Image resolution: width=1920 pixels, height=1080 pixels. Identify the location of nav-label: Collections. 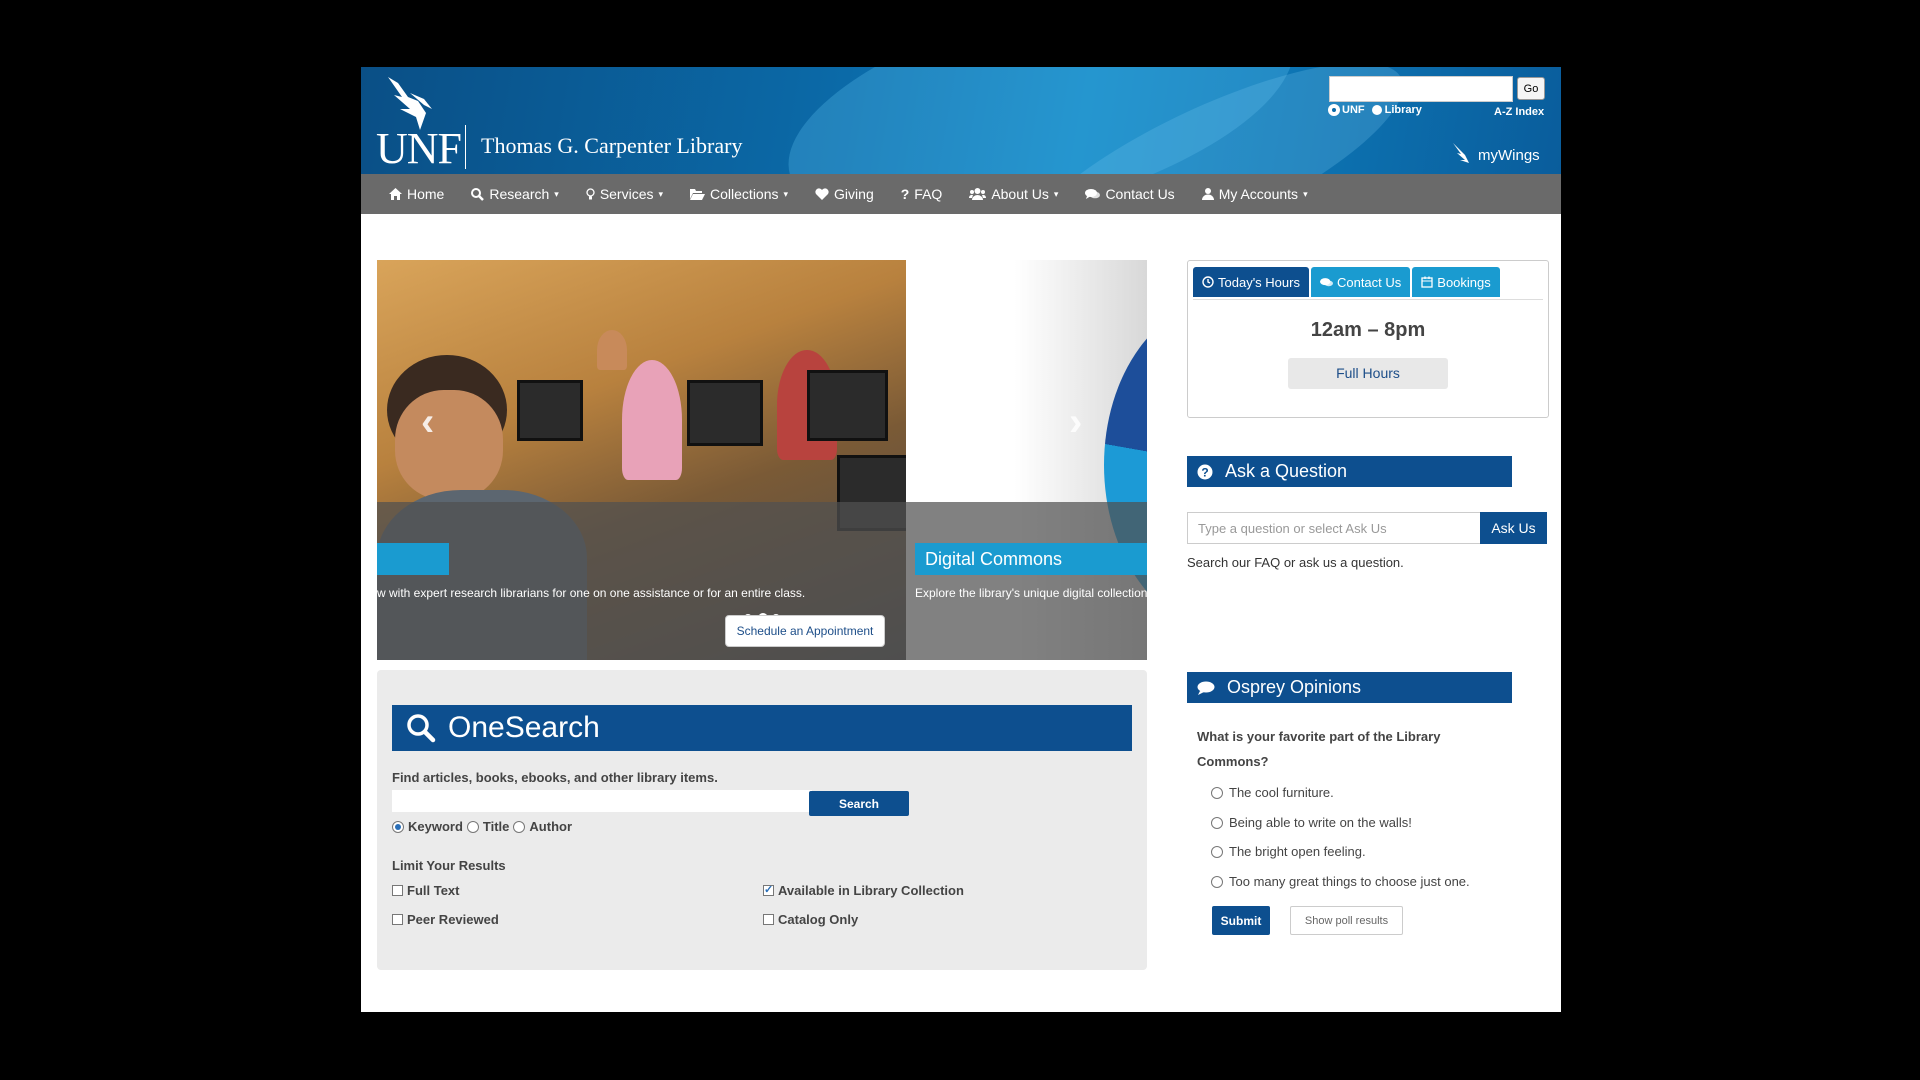
(744, 194).